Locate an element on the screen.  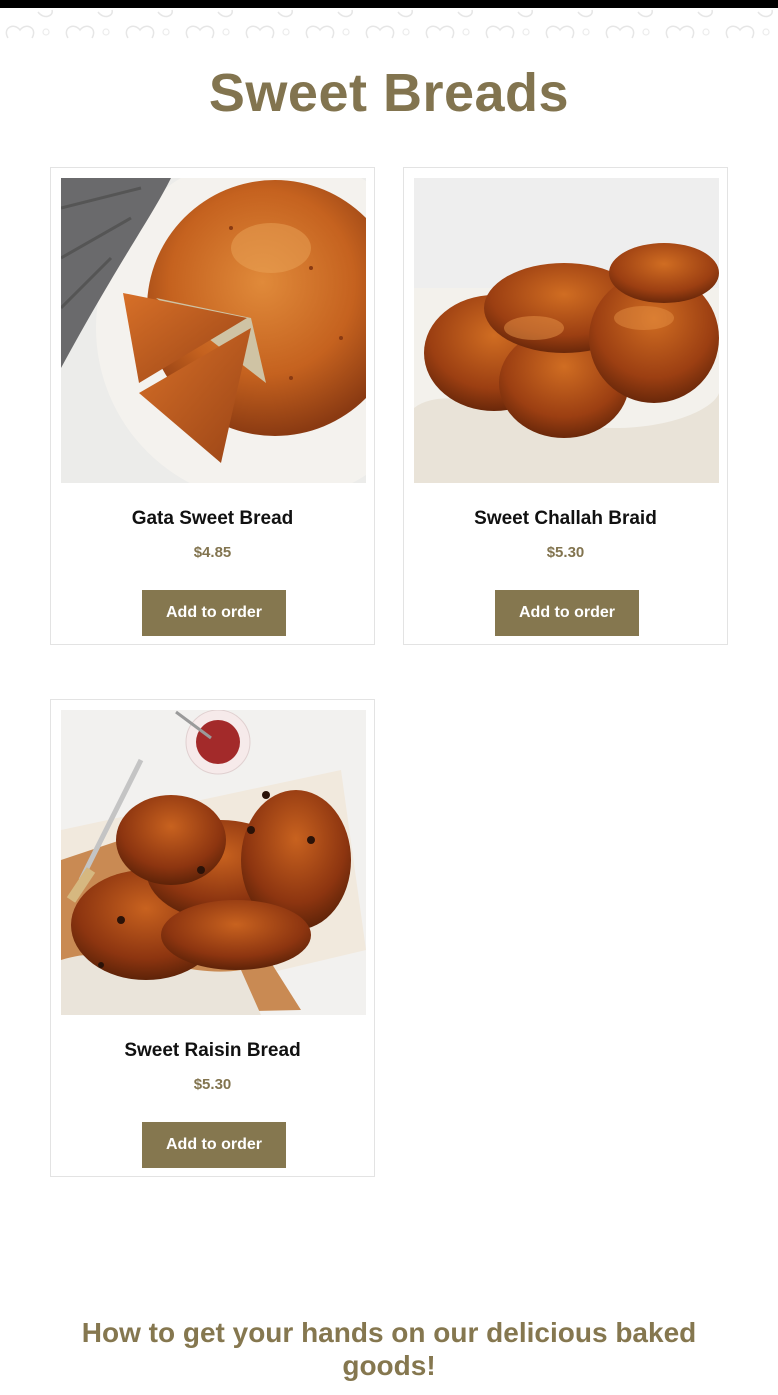
product-price: $4.85 is located at coordinates (212, 552).